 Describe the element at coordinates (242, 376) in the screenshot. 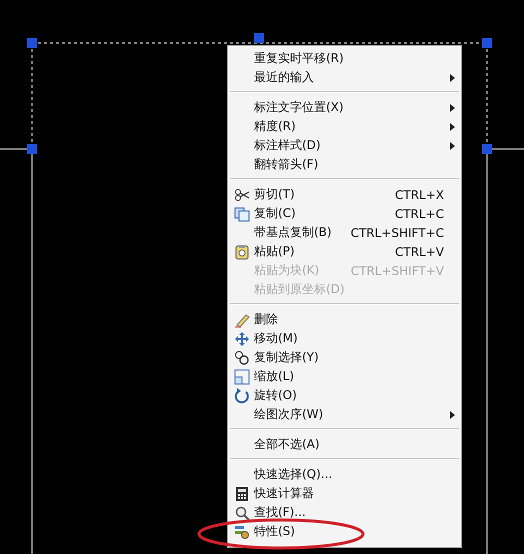

I see `scale-icon` at that location.